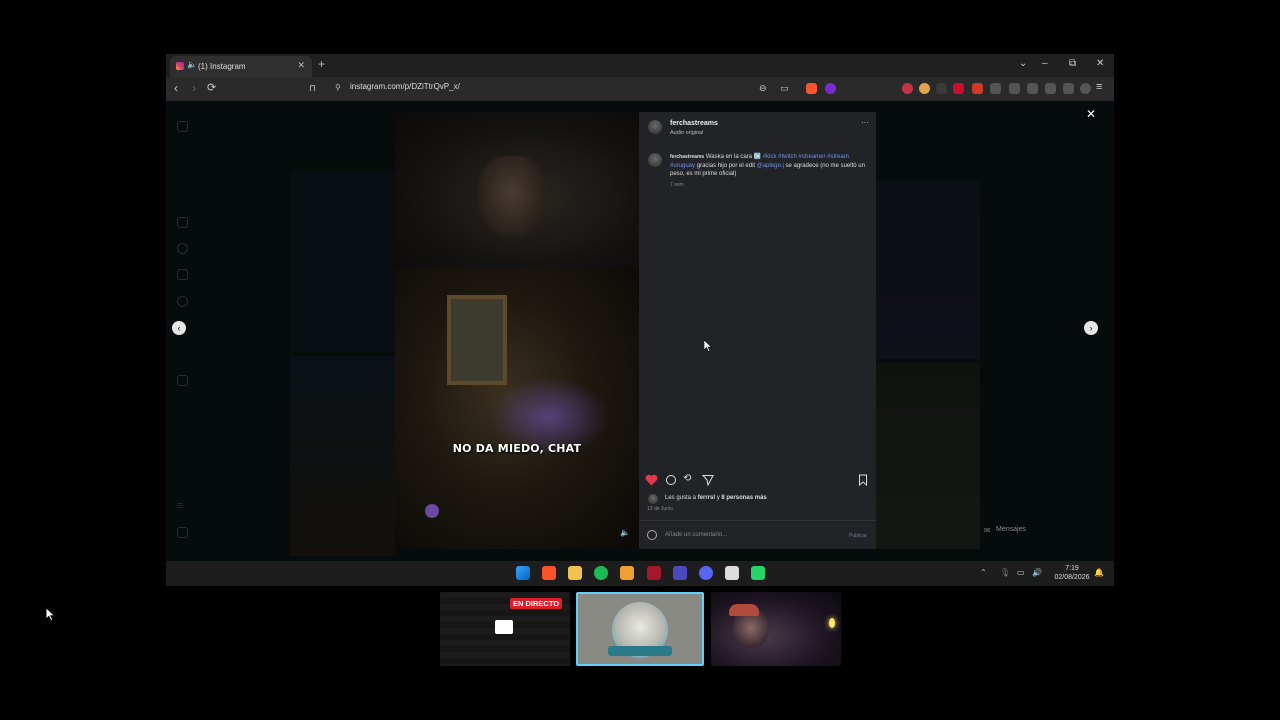 The width and height of the screenshot is (1280, 720). I want to click on forward-button: ›, so click(194, 88).